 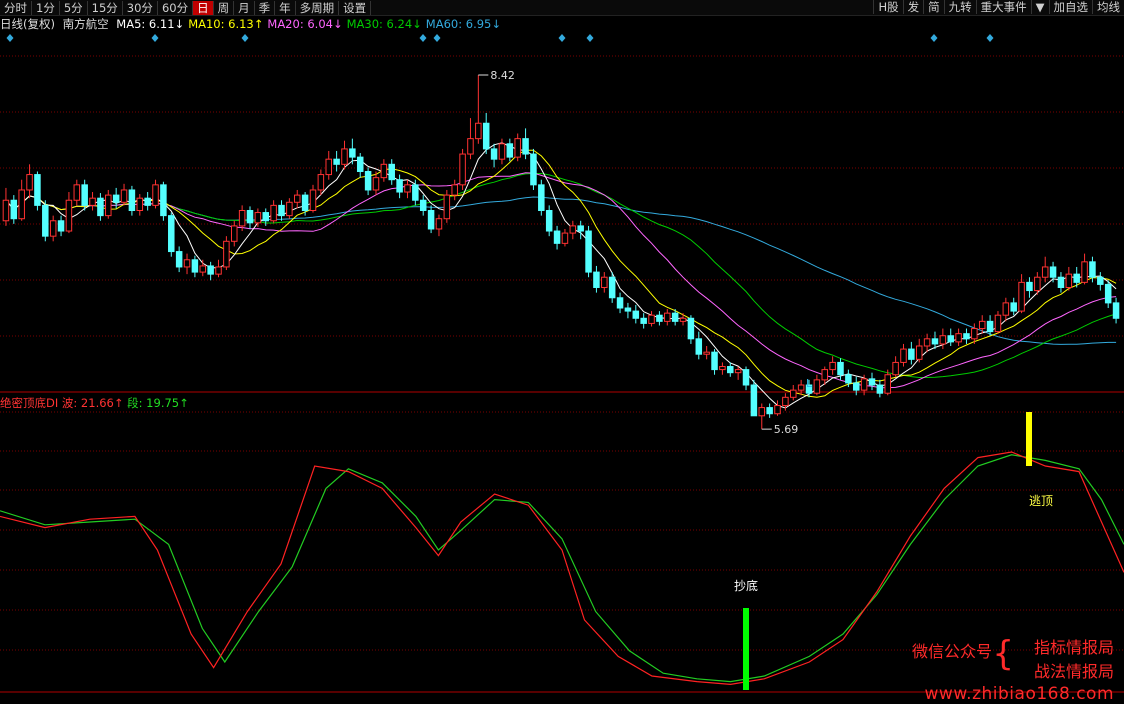 What do you see at coordinates (1019, 694) in the screenshot?
I see `brand-url: www.zhibiao168.com` at bounding box center [1019, 694].